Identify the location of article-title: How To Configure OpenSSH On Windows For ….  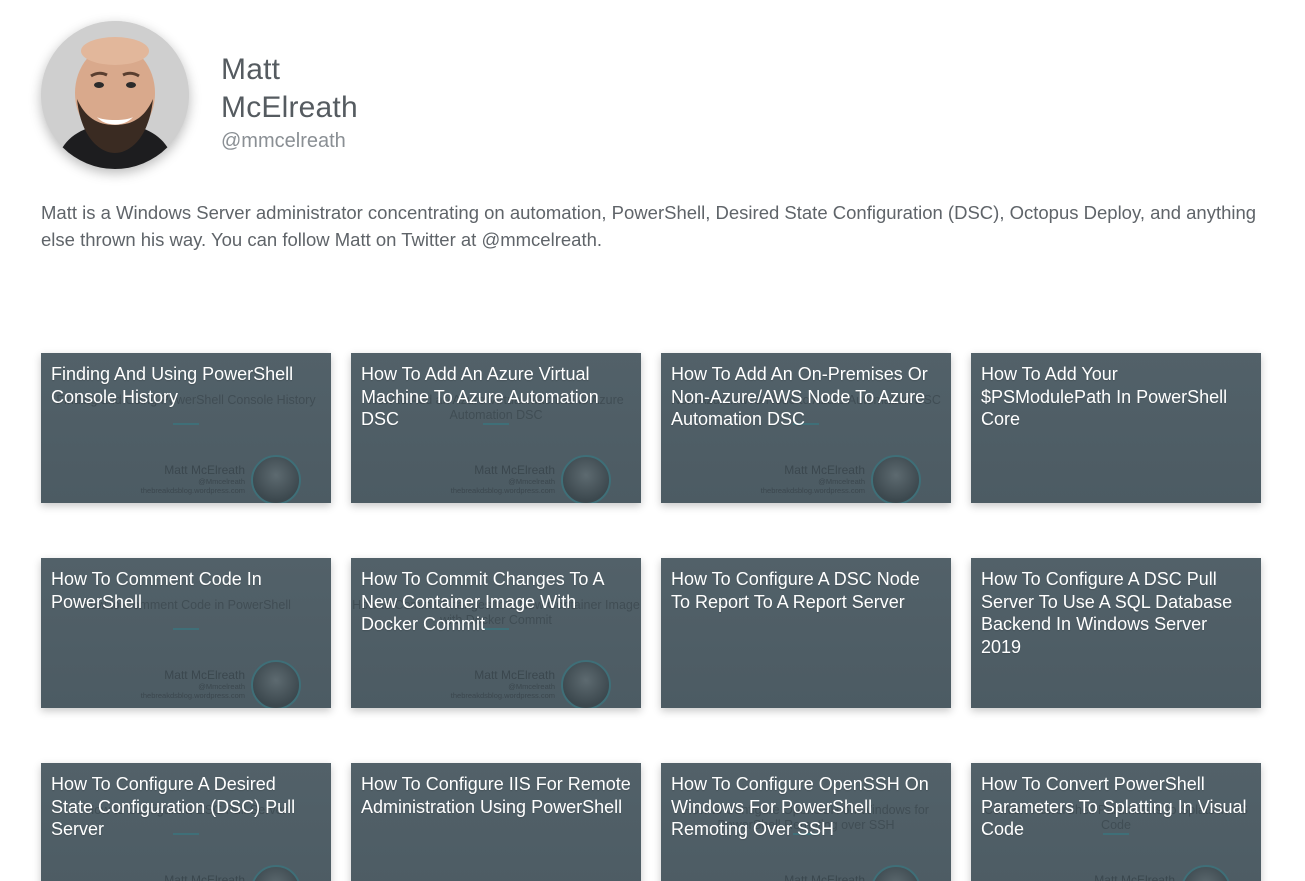
(806, 807).